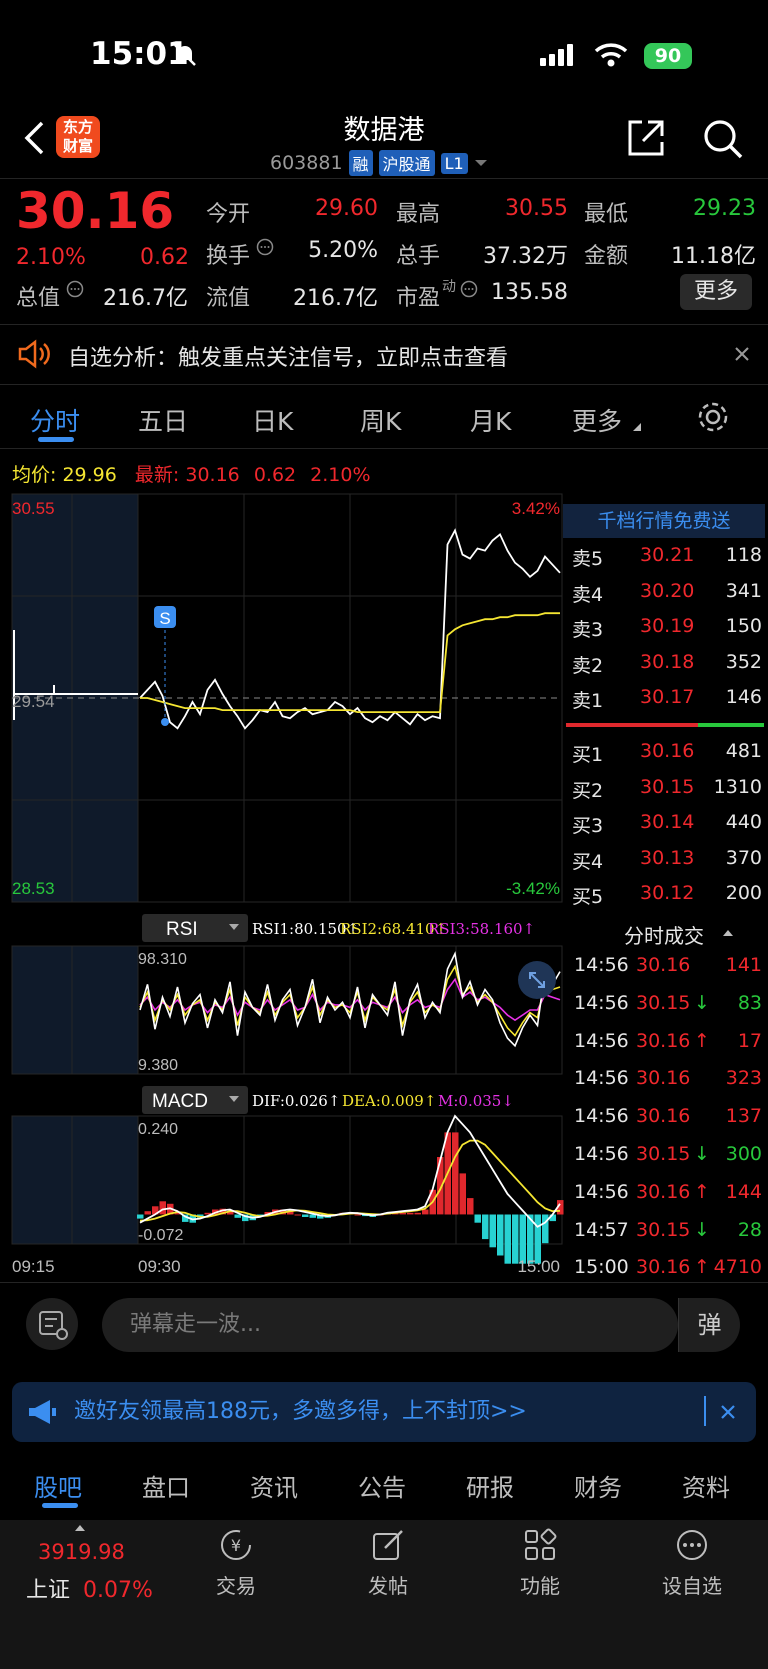 This screenshot has height=1669, width=768. Describe the element at coordinates (728, 1412) in the screenshot. I see `promo-close-icon` at that location.